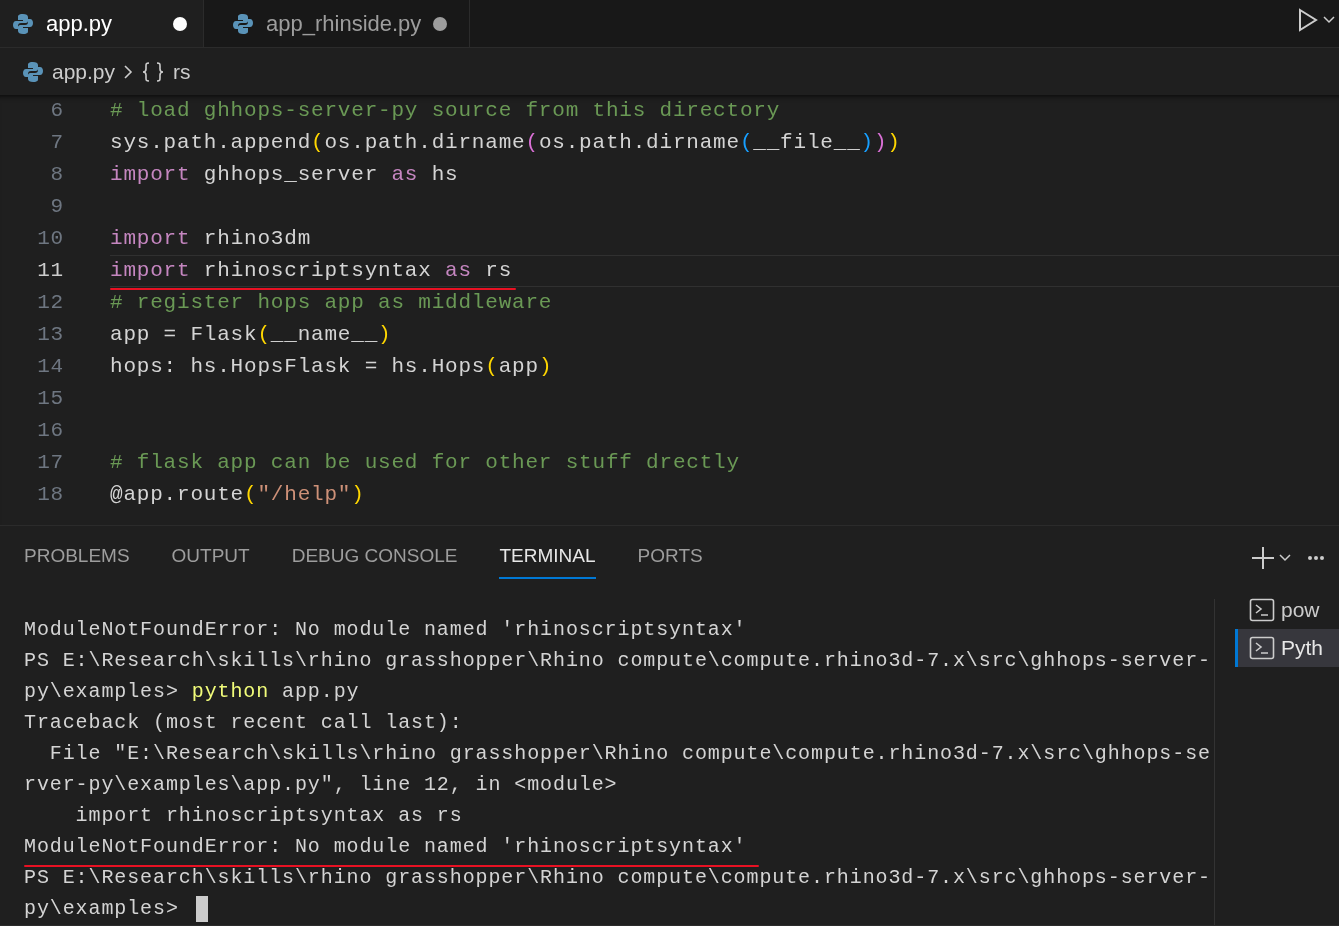 This screenshot has height=926, width=1339. Describe the element at coordinates (102, 908) in the screenshot. I see `terminal-line: py\examples>` at that location.